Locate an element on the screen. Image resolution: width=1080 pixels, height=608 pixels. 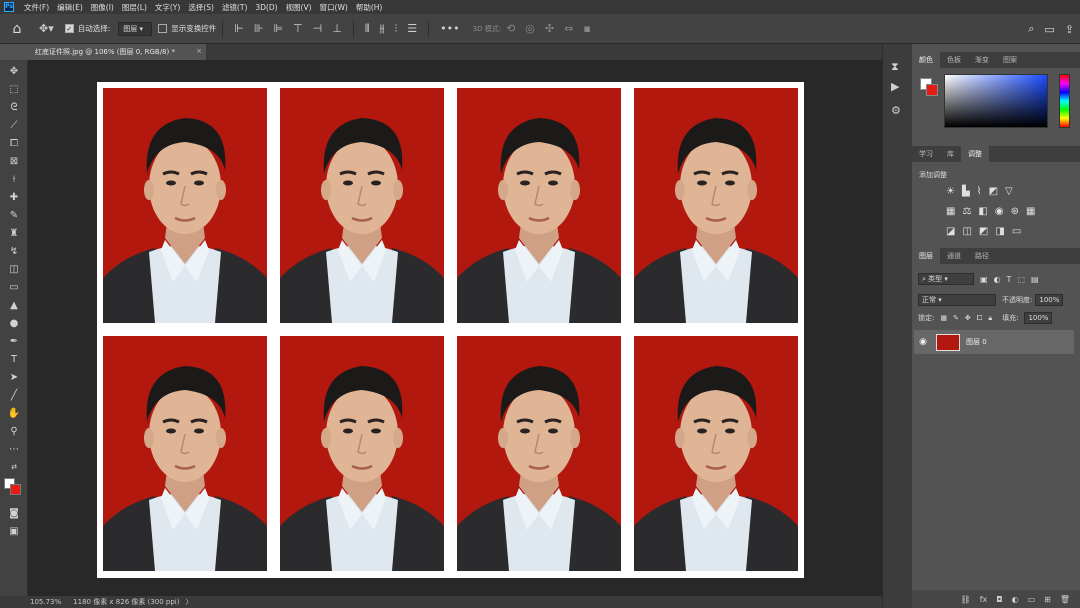
marquee-tool-icon: ⬚ is located at coordinates (14, 89).